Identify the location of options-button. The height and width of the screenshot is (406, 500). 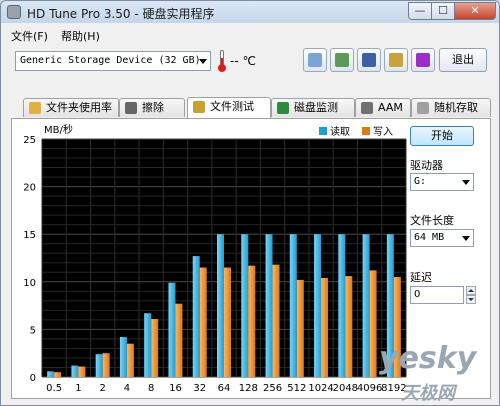
(396, 60).